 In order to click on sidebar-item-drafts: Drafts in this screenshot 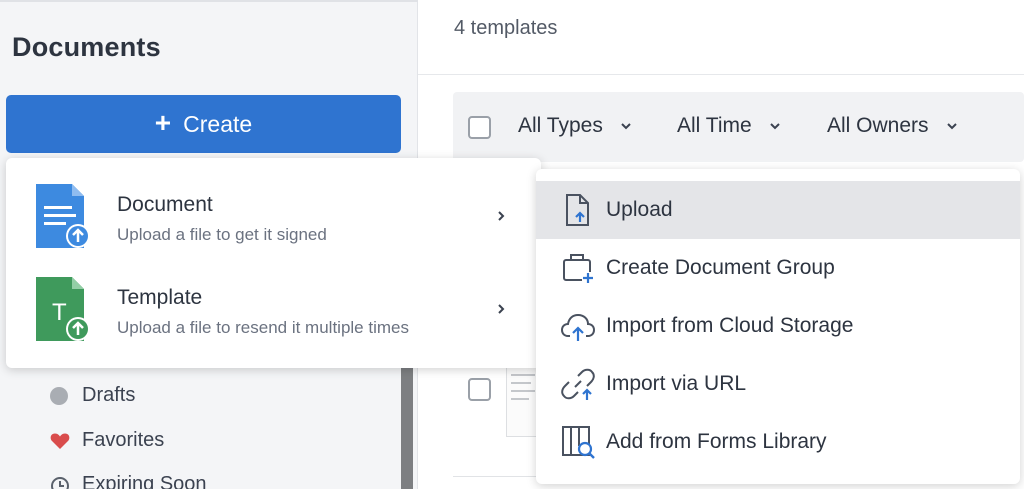, I will do `click(92, 395)`.